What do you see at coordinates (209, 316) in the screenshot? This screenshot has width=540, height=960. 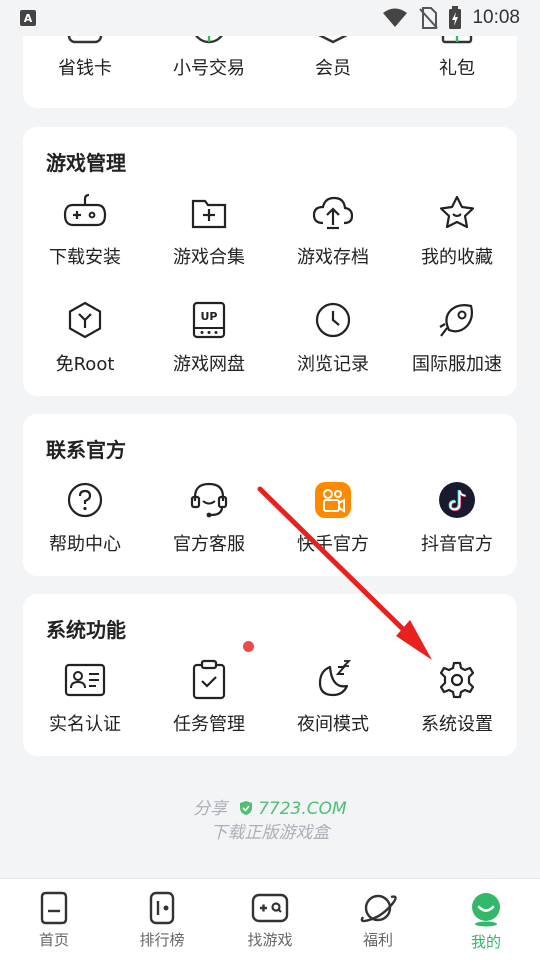 I see `svg-text: UP` at bounding box center [209, 316].